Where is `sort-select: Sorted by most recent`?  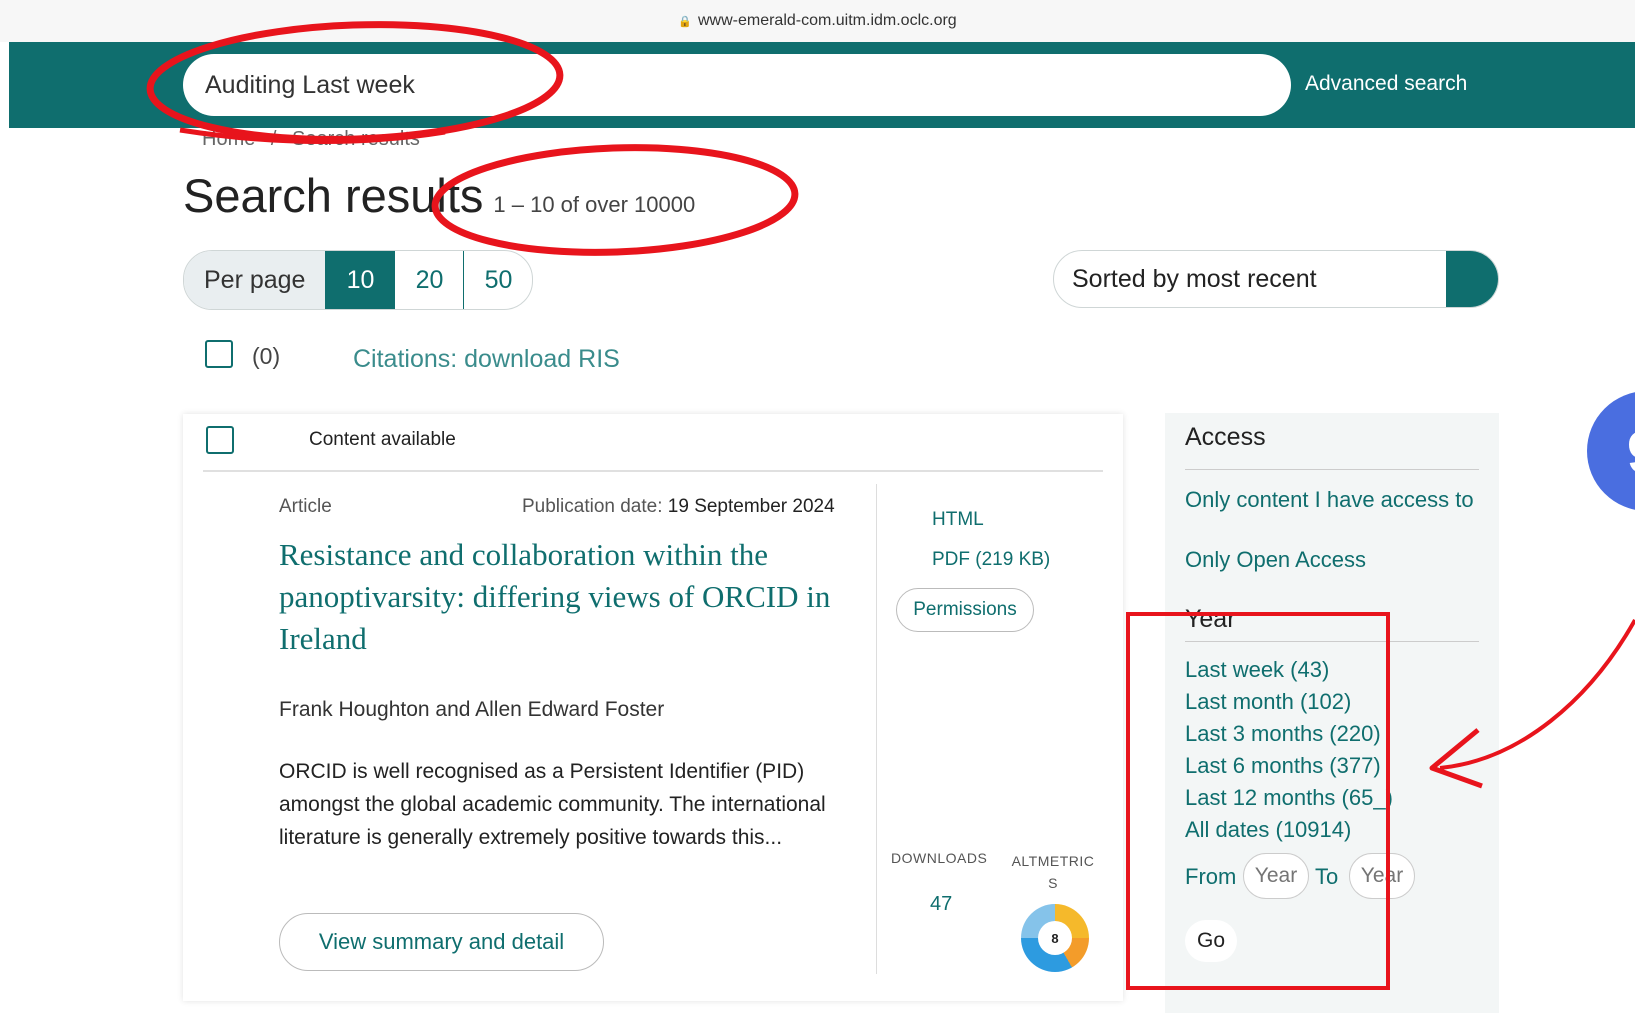 sort-select: Sorted by most recent is located at coordinates (1276, 279).